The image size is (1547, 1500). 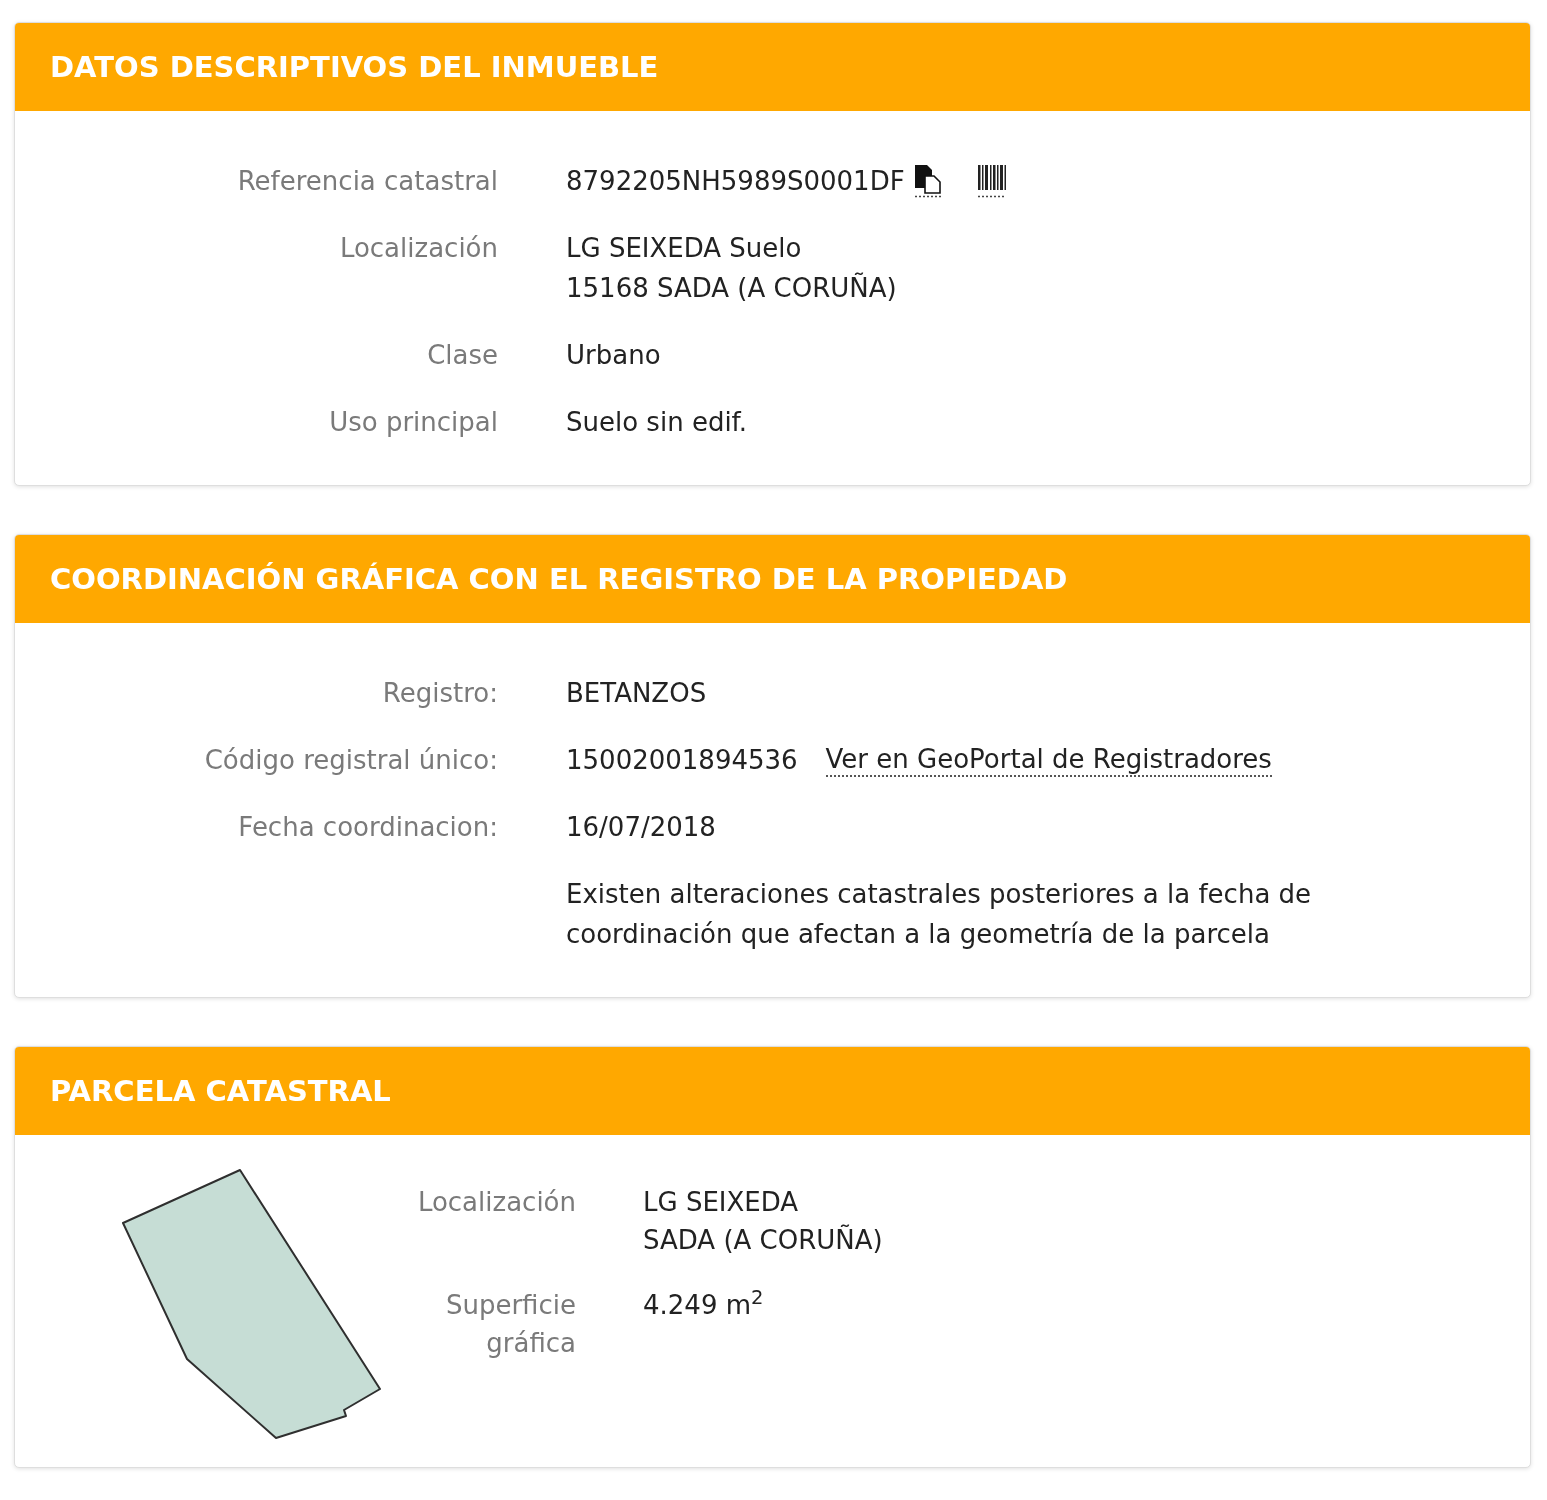 What do you see at coordinates (636, 693) in the screenshot?
I see `field-value: BETANZOS` at bounding box center [636, 693].